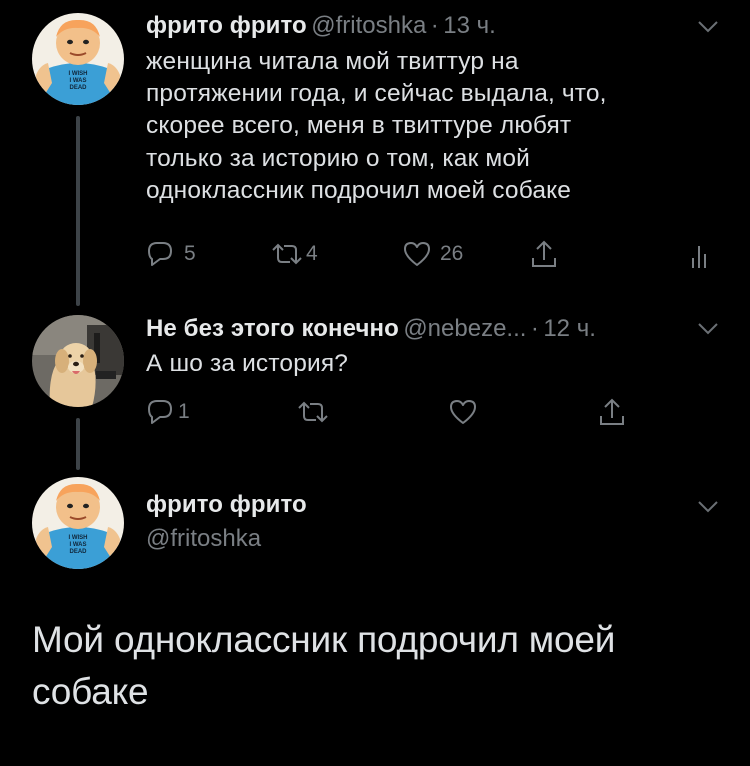 Image resolution: width=750 pixels, height=766 pixels. I want to click on handle-text: @fritoshka, so click(204, 538).